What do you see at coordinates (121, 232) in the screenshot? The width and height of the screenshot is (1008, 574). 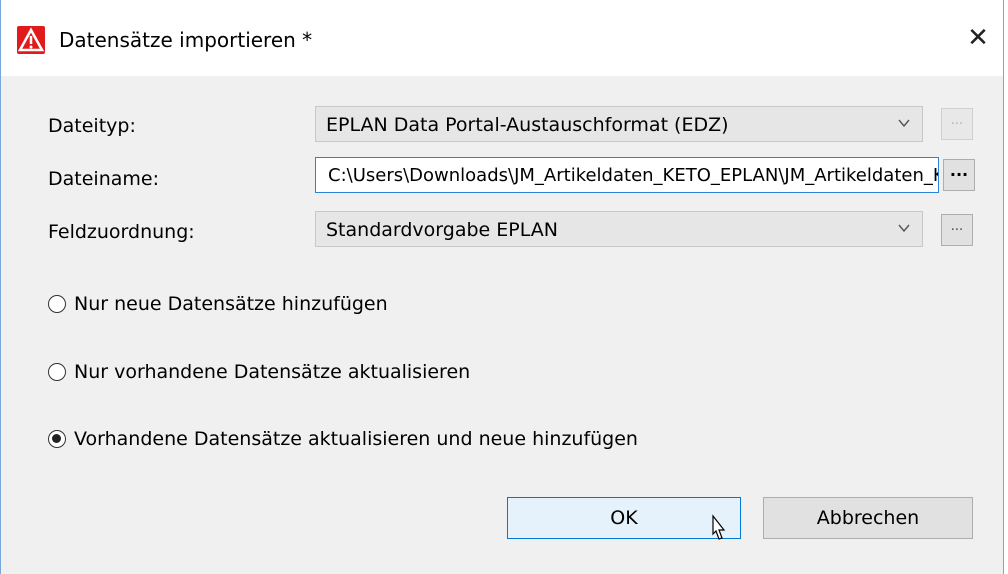 I see `mapping-label: Feldzuordnung:` at bounding box center [121, 232].